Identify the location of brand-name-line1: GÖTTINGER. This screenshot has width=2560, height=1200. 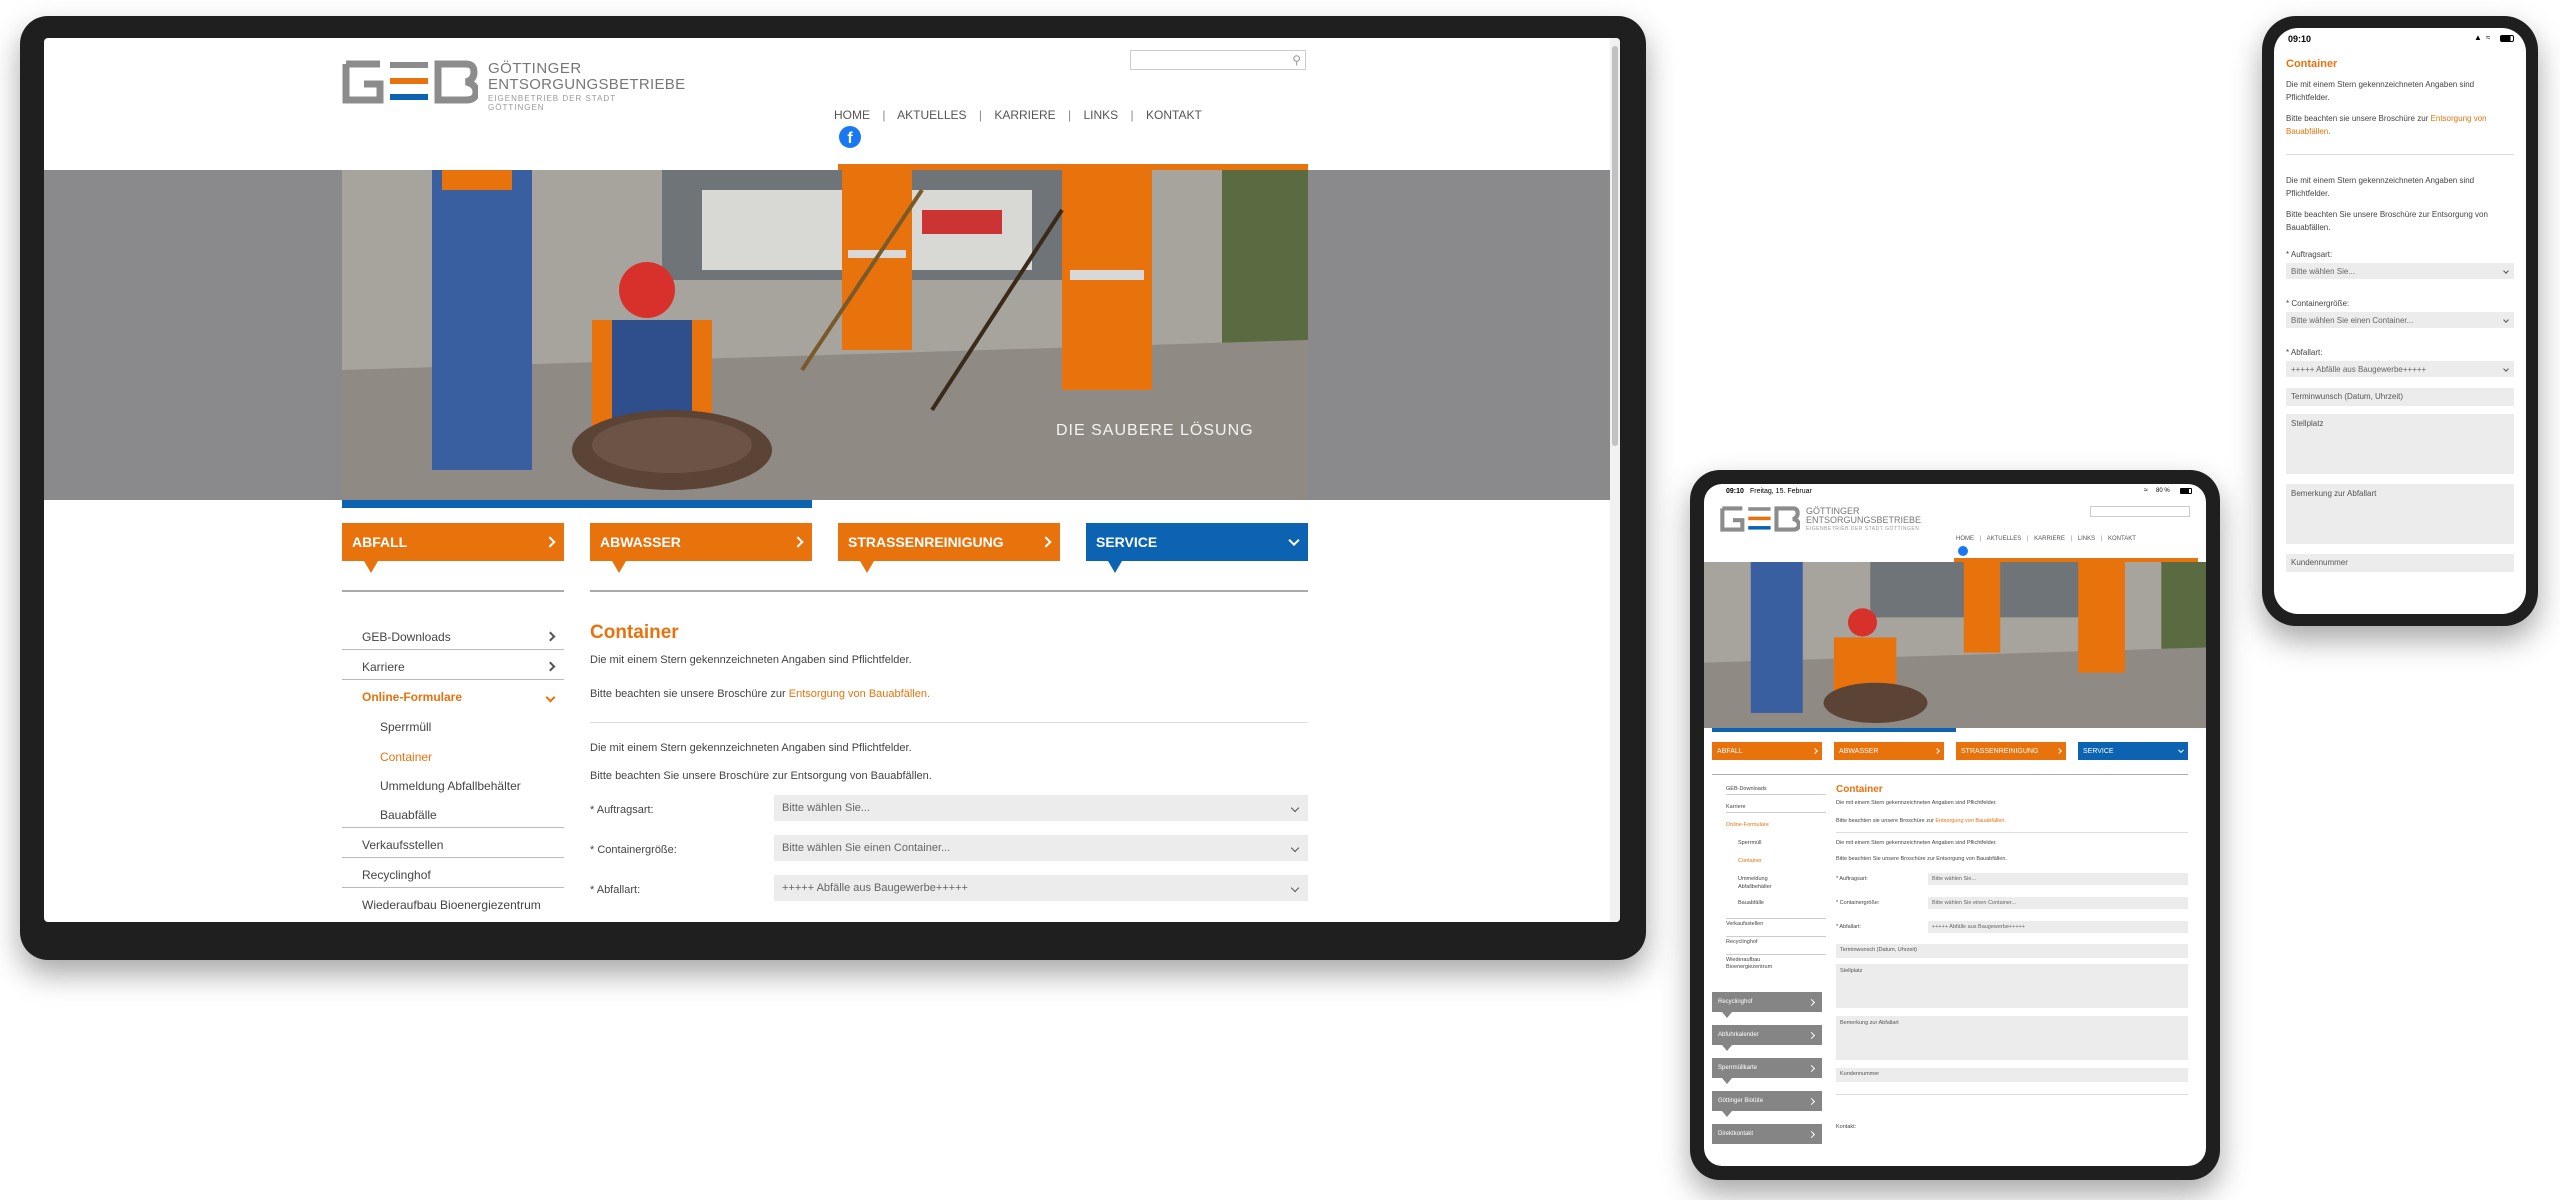
(535, 68).